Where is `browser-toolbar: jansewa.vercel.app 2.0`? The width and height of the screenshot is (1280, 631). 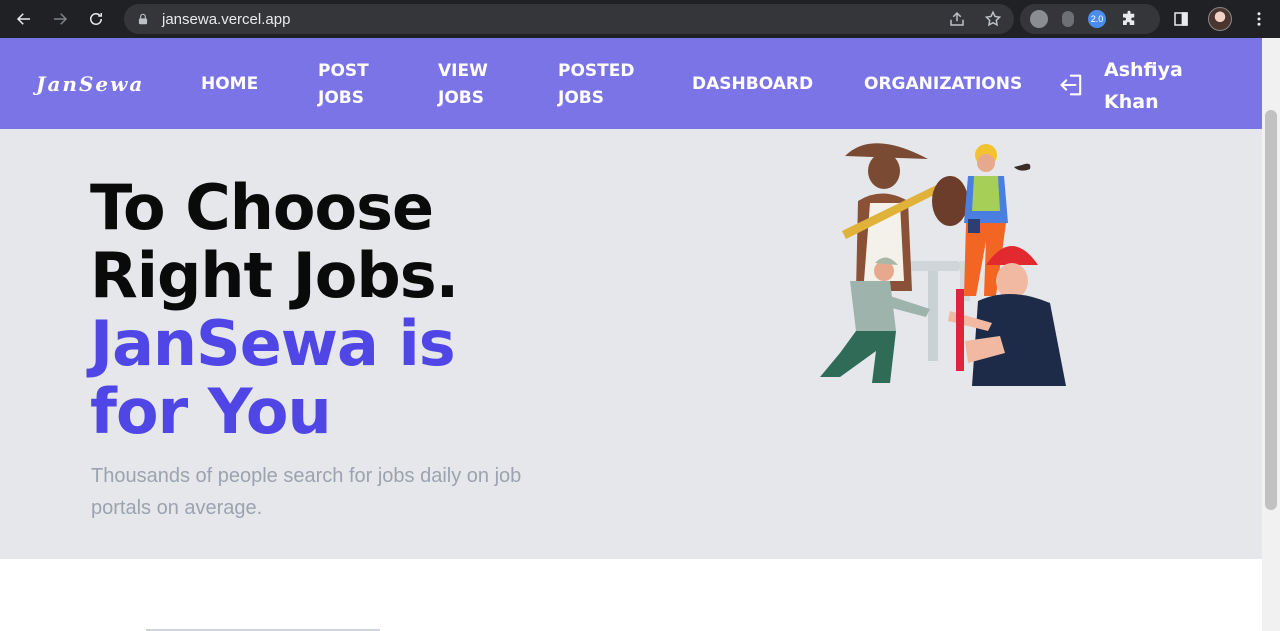 browser-toolbar: jansewa.vercel.app 2.0 is located at coordinates (640, 19).